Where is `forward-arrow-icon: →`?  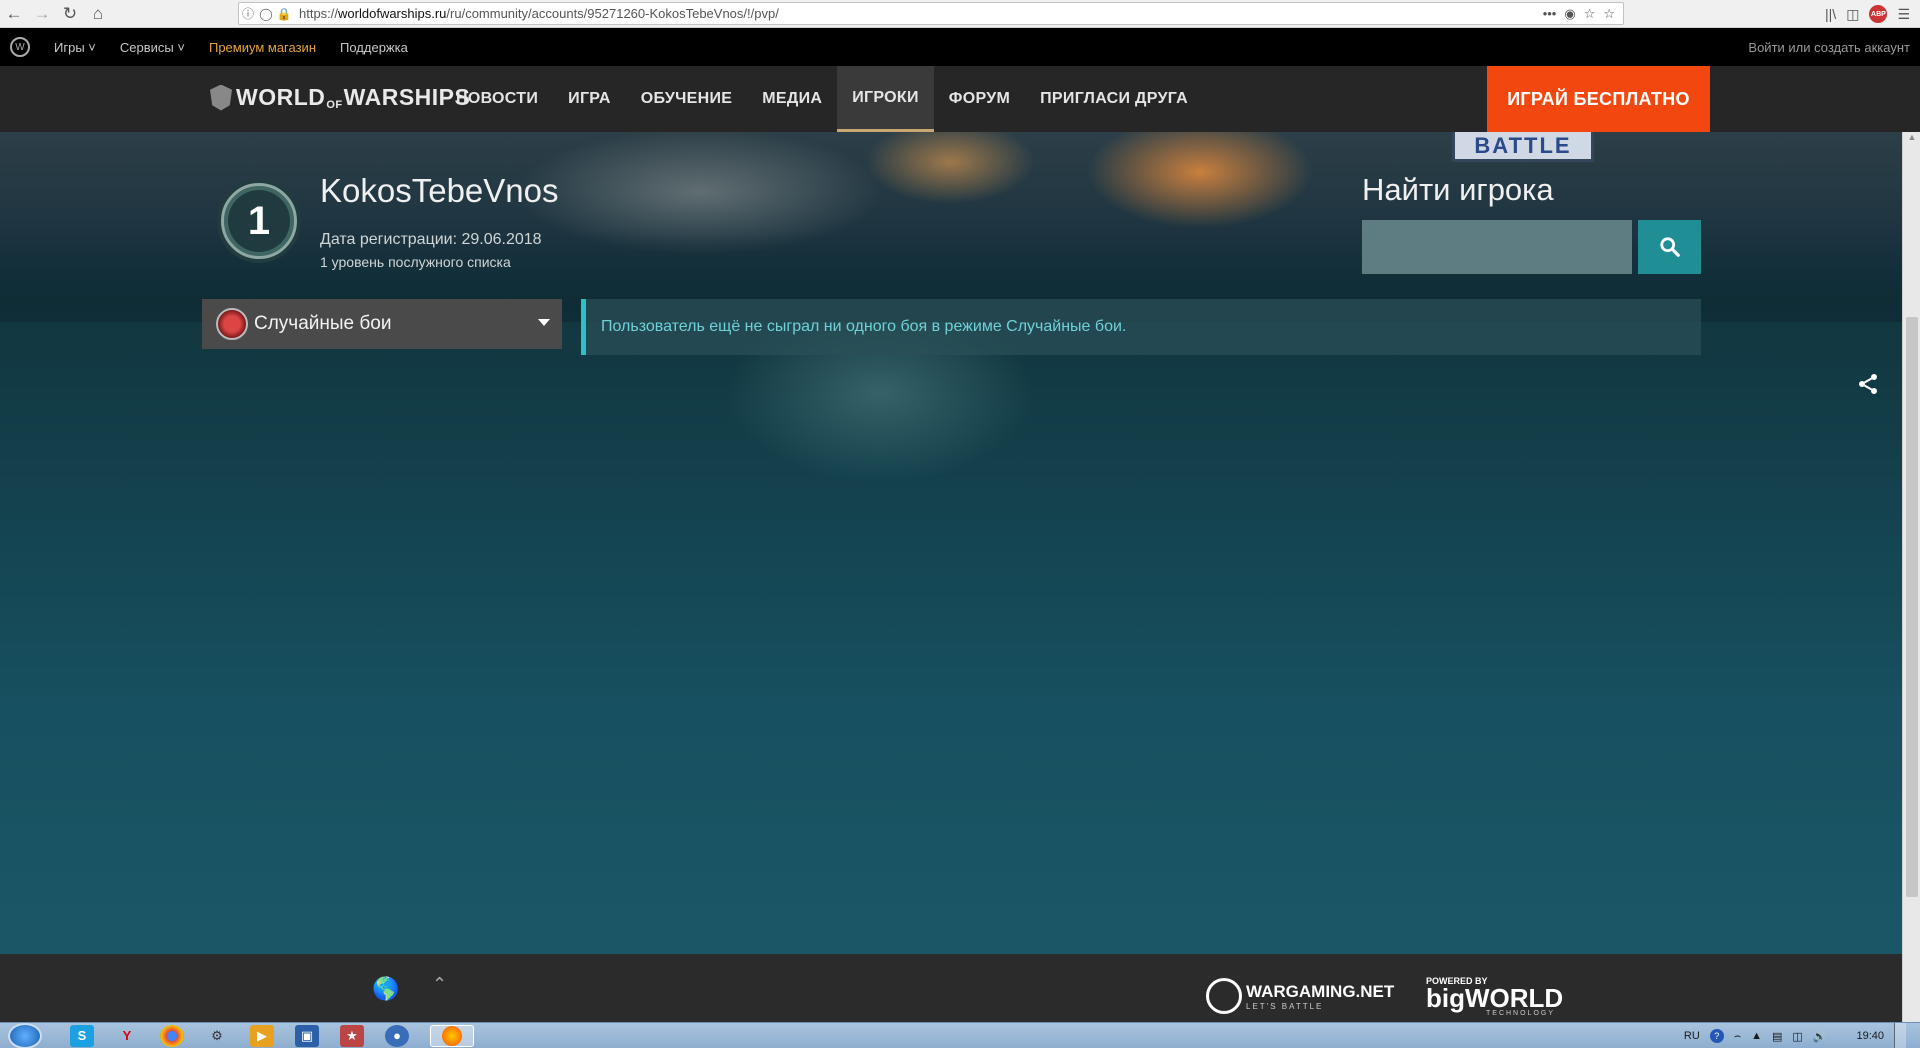 forward-arrow-icon: → is located at coordinates (42, 14).